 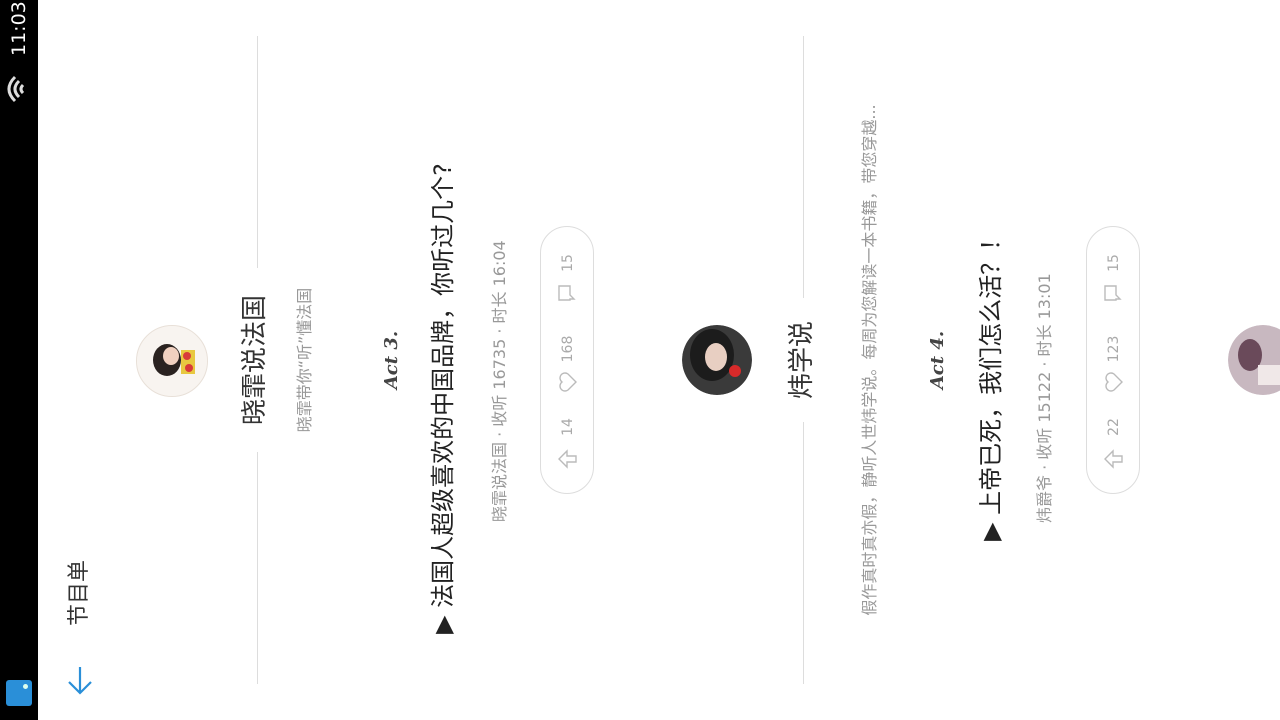 I want to click on action-pill: 15 168 14, so click(x=567, y=360).